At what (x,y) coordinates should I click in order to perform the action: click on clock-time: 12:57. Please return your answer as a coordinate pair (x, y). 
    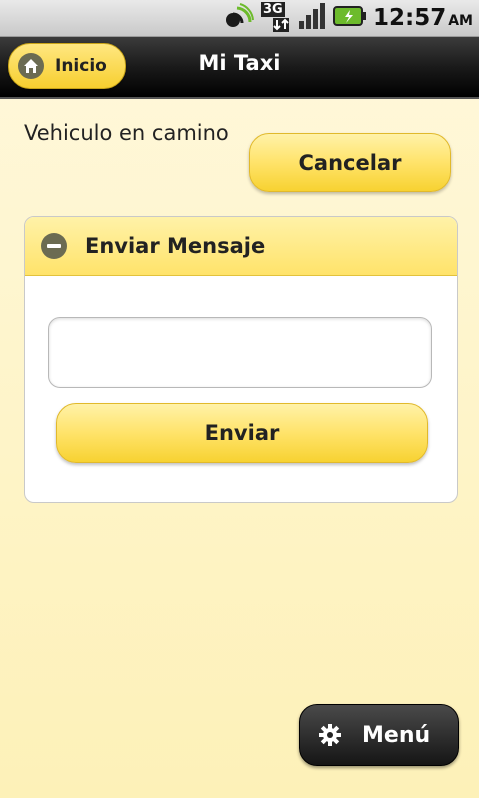
    Looking at the image, I should click on (410, 18).